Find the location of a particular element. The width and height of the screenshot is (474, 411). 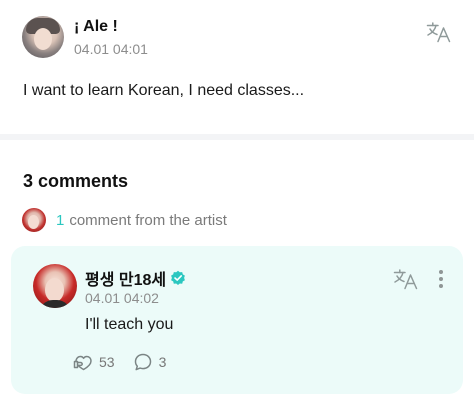

avatar-shirt is located at coordinates (55, 304).